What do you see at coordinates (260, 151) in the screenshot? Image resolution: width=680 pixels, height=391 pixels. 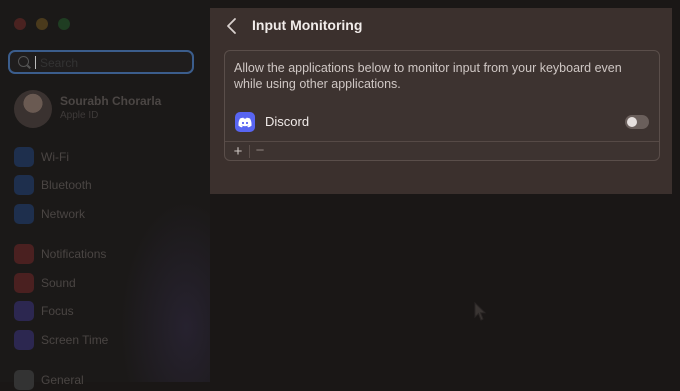 I see `remove-app-button: −` at bounding box center [260, 151].